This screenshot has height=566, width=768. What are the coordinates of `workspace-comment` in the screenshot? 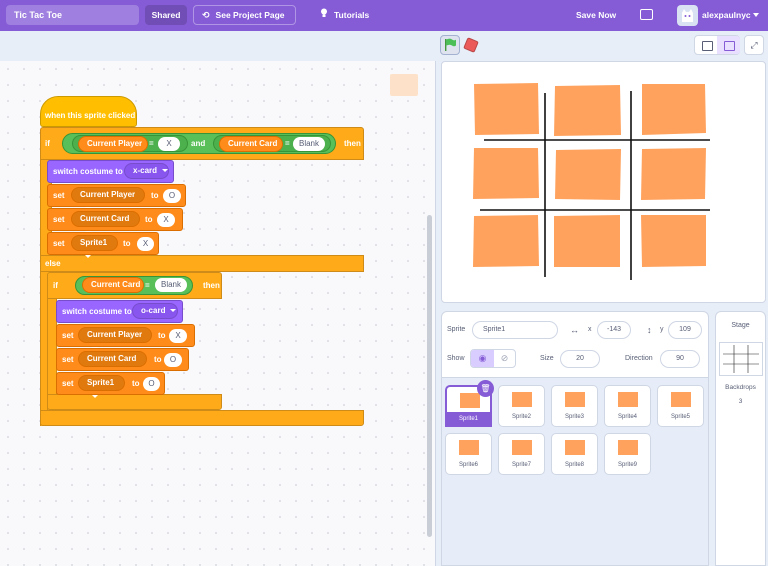 It's located at (404, 85).